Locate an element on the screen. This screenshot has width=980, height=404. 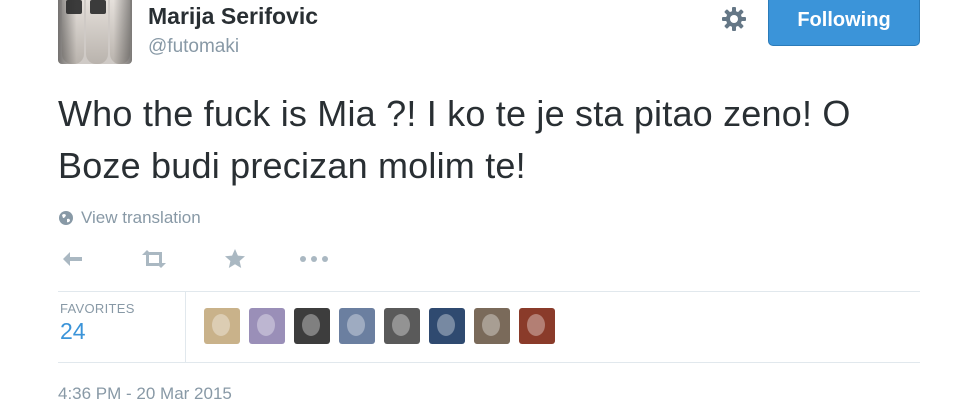
favorites-label: FAVORITES is located at coordinates (97, 308).